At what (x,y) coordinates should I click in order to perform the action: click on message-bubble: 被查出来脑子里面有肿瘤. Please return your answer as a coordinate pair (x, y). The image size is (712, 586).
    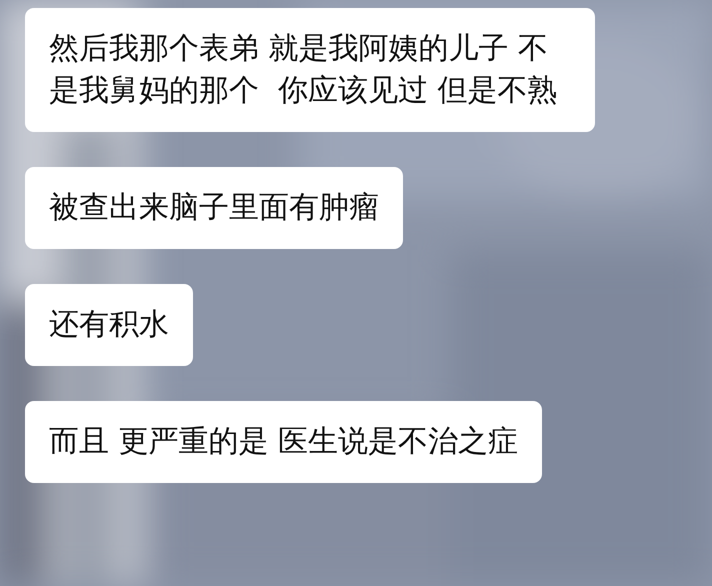
    Looking at the image, I should click on (214, 208).